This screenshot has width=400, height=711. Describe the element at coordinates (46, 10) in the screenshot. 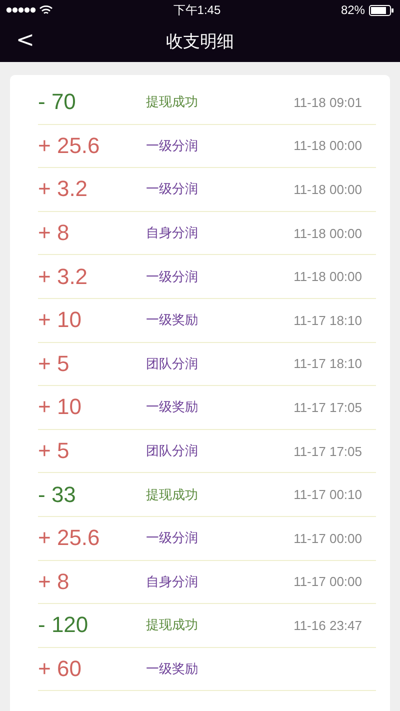

I see `wifi-icon` at that location.